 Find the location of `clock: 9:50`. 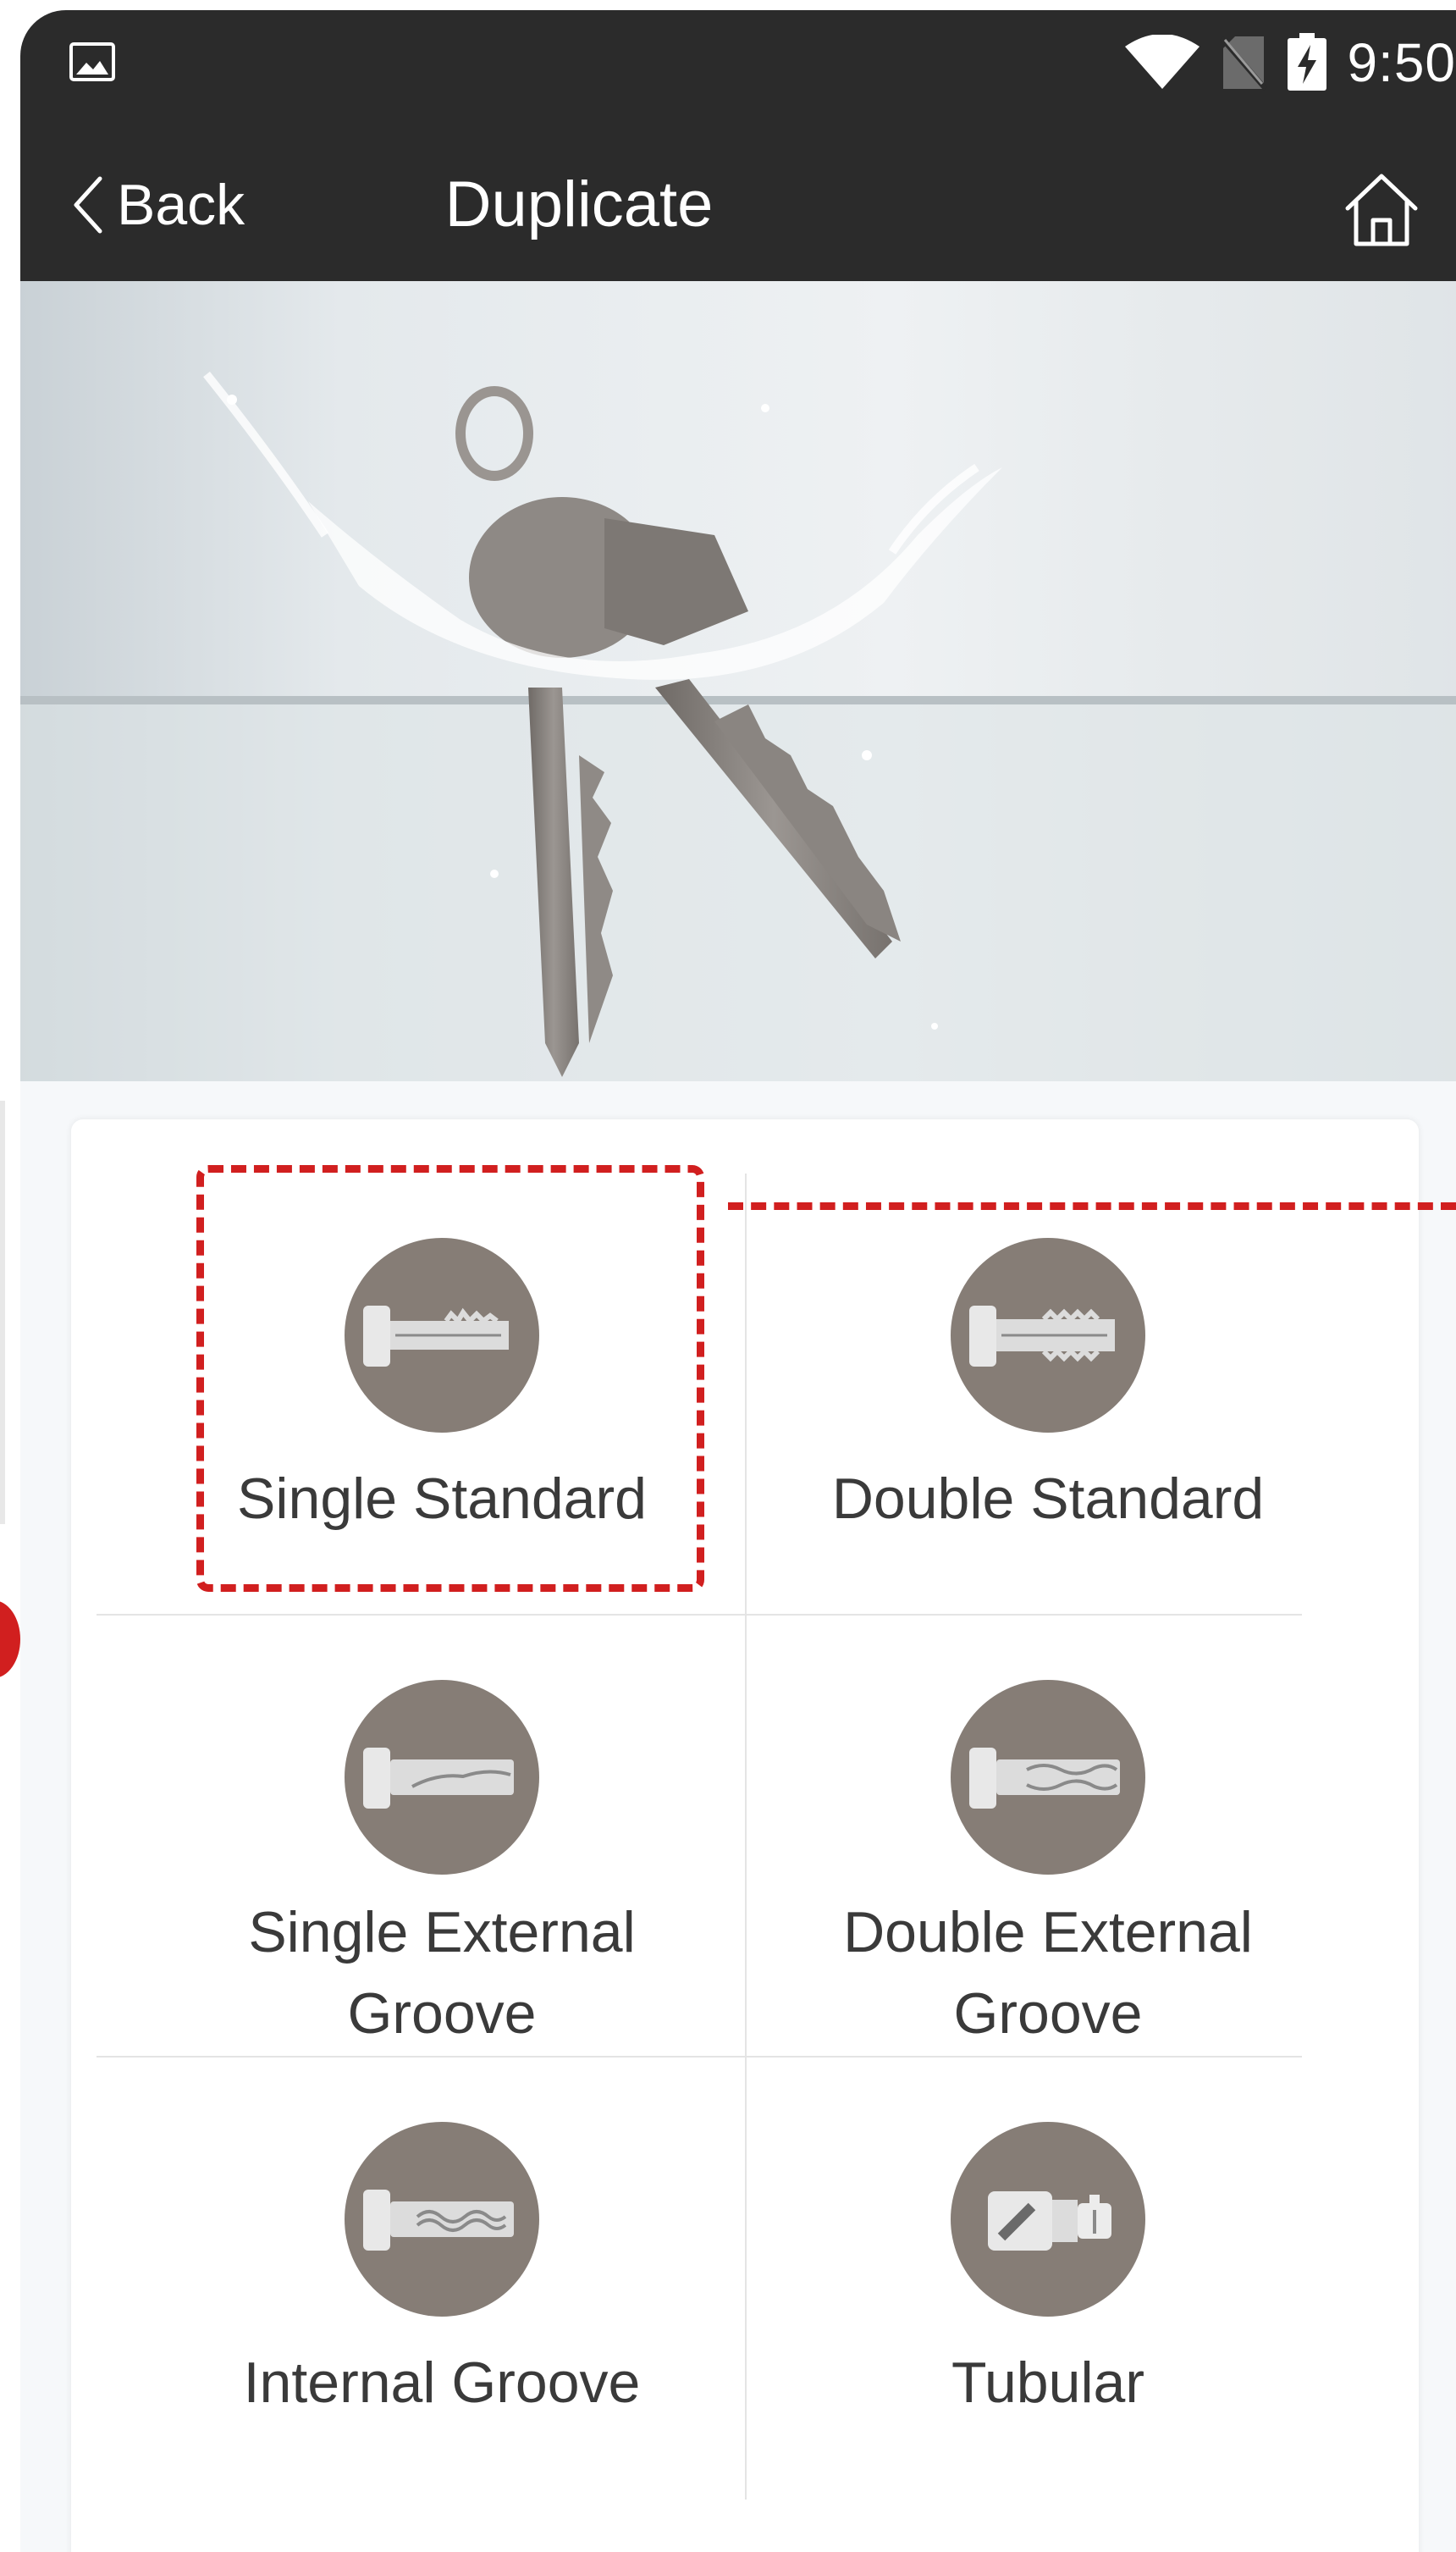

clock: 9:50 is located at coordinates (1401, 62).